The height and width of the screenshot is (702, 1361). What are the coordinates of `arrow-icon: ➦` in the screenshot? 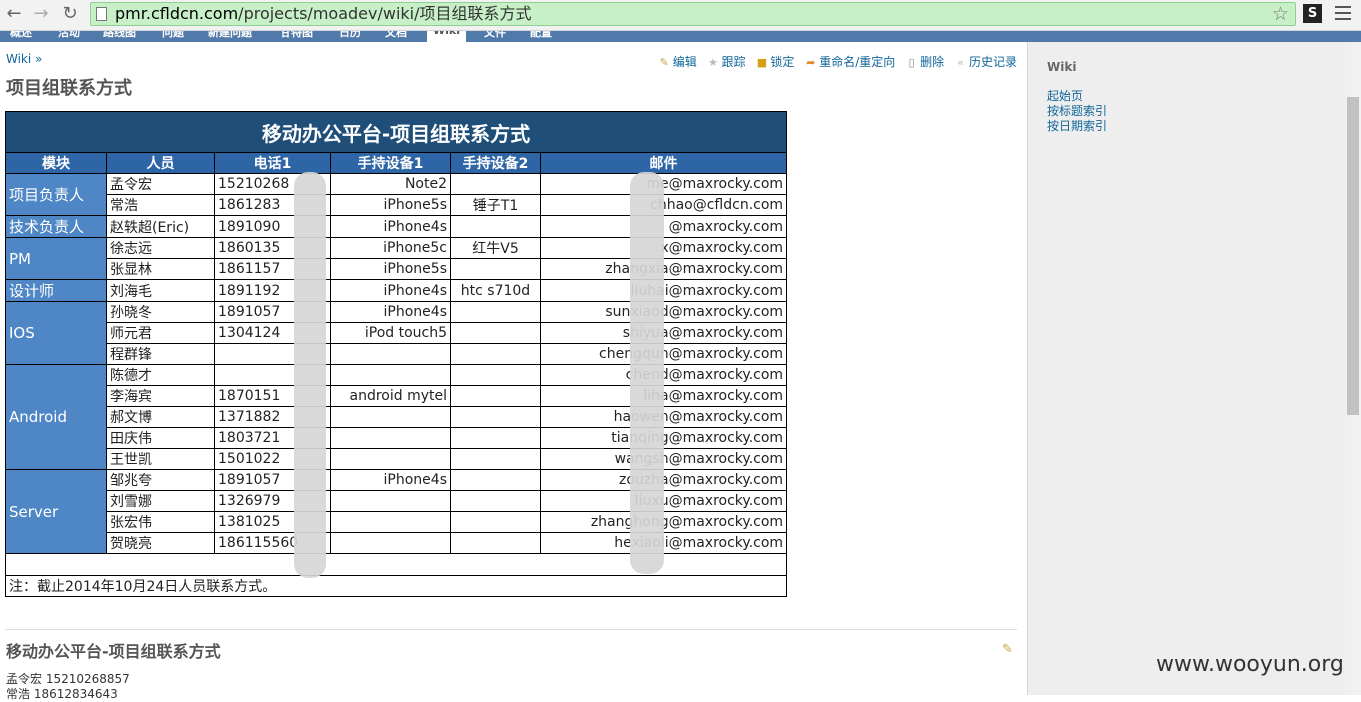 It's located at (811, 62).